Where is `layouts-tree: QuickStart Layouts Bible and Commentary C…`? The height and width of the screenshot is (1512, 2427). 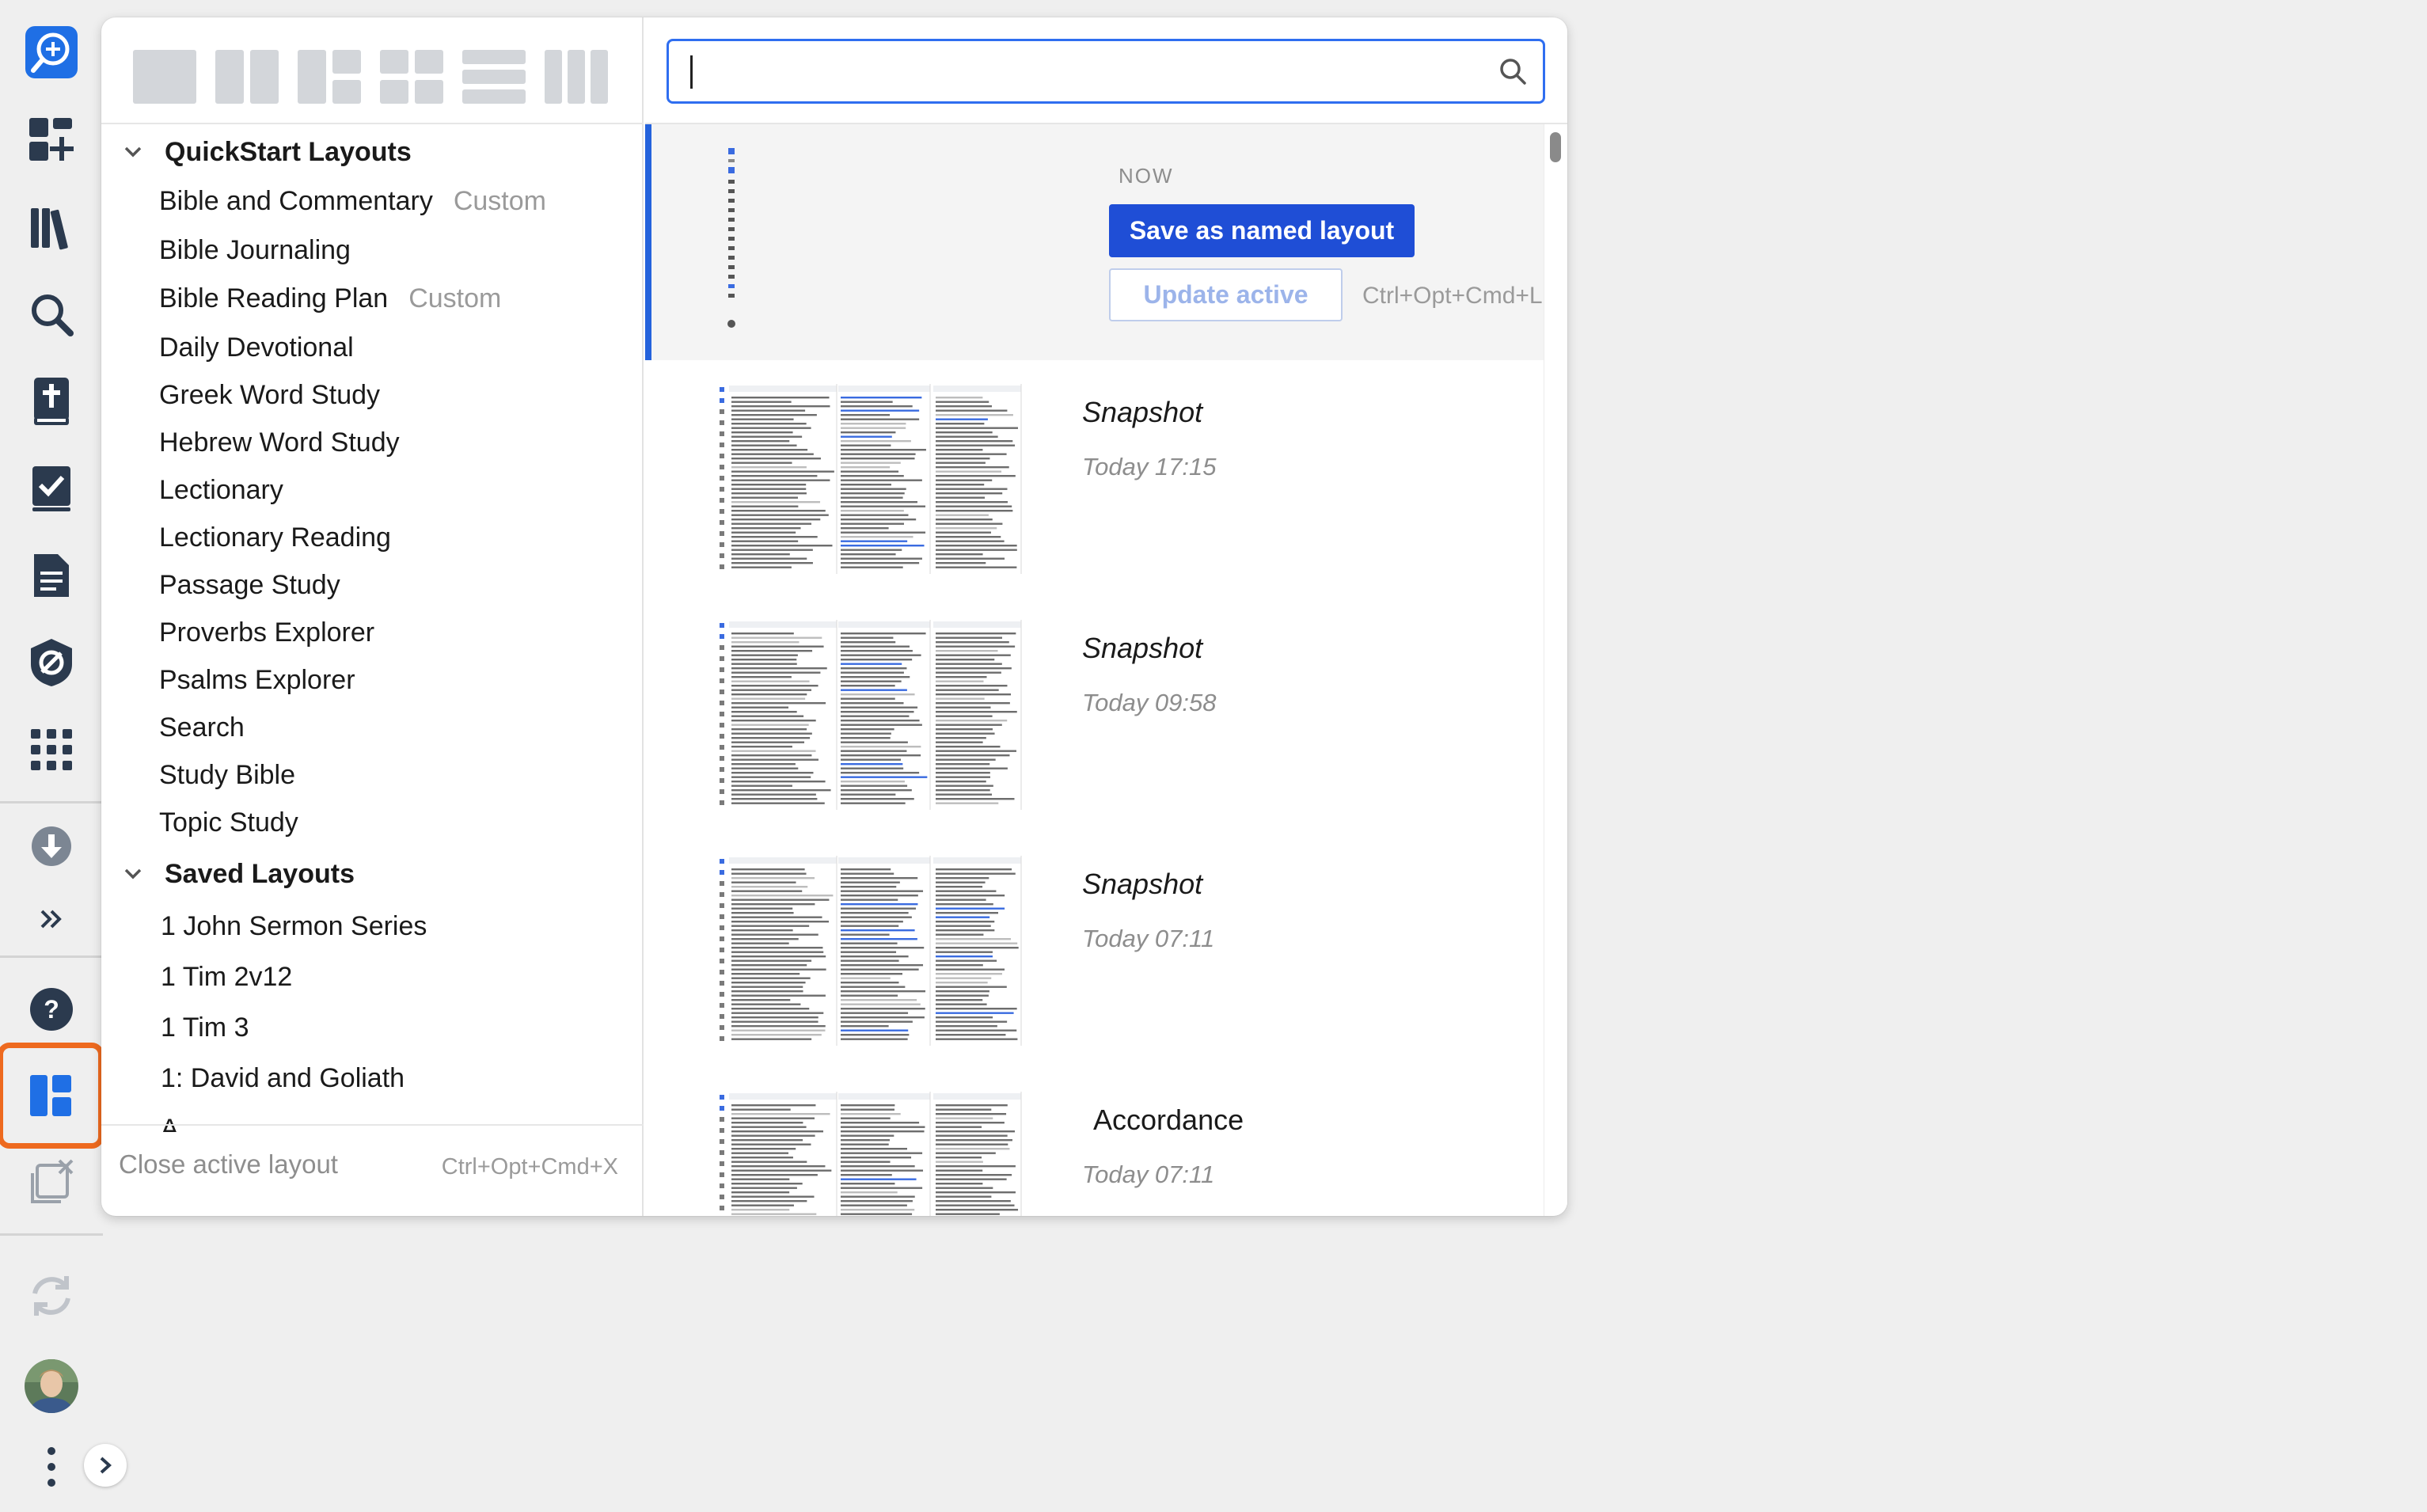 layouts-tree: QuickStart Layouts Bible and Commentary C… is located at coordinates (372, 629).